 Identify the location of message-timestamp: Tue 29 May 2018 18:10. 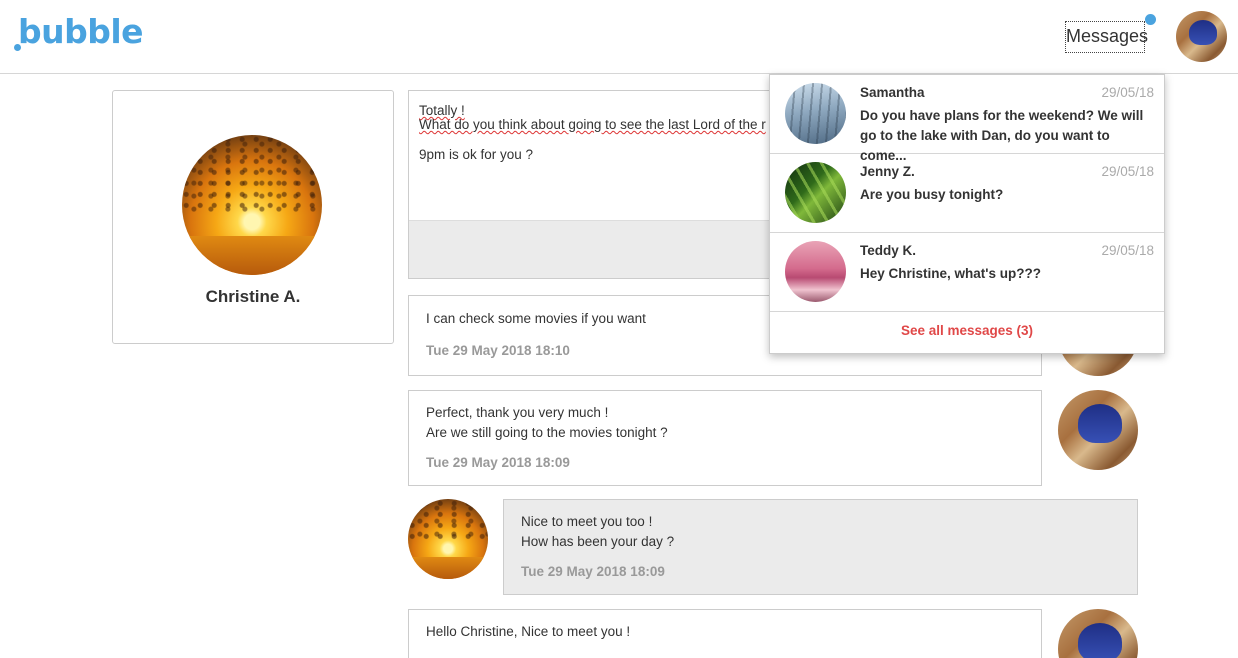
(498, 350).